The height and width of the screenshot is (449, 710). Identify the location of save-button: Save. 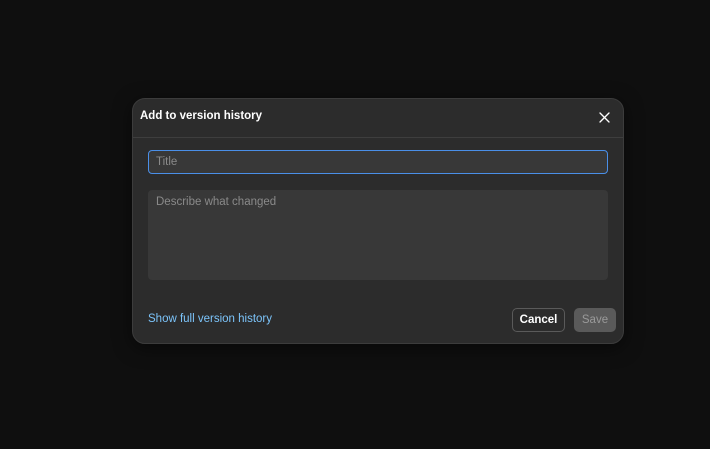
(595, 320).